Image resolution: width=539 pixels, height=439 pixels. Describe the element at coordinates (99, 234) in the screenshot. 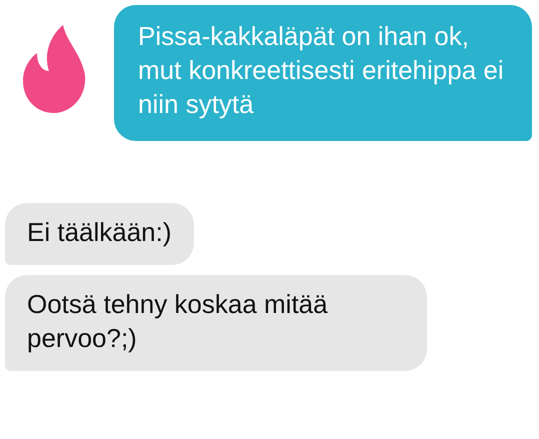

I see `received-message: Ei täälkään:)` at that location.